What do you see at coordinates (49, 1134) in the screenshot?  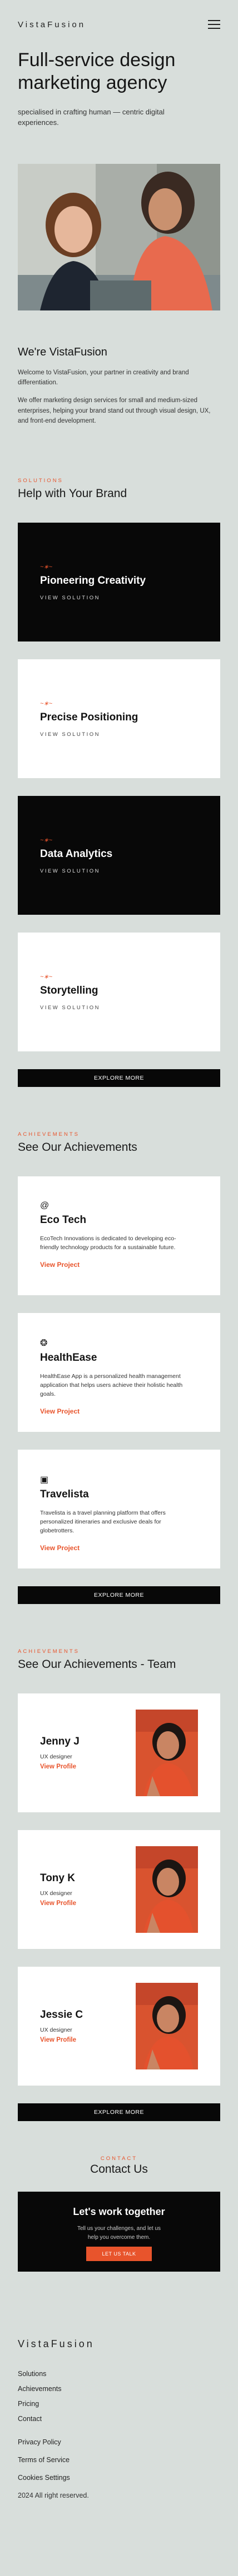 I see `achievements-eyebrow: ACHIEVEMENTS` at bounding box center [49, 1134].